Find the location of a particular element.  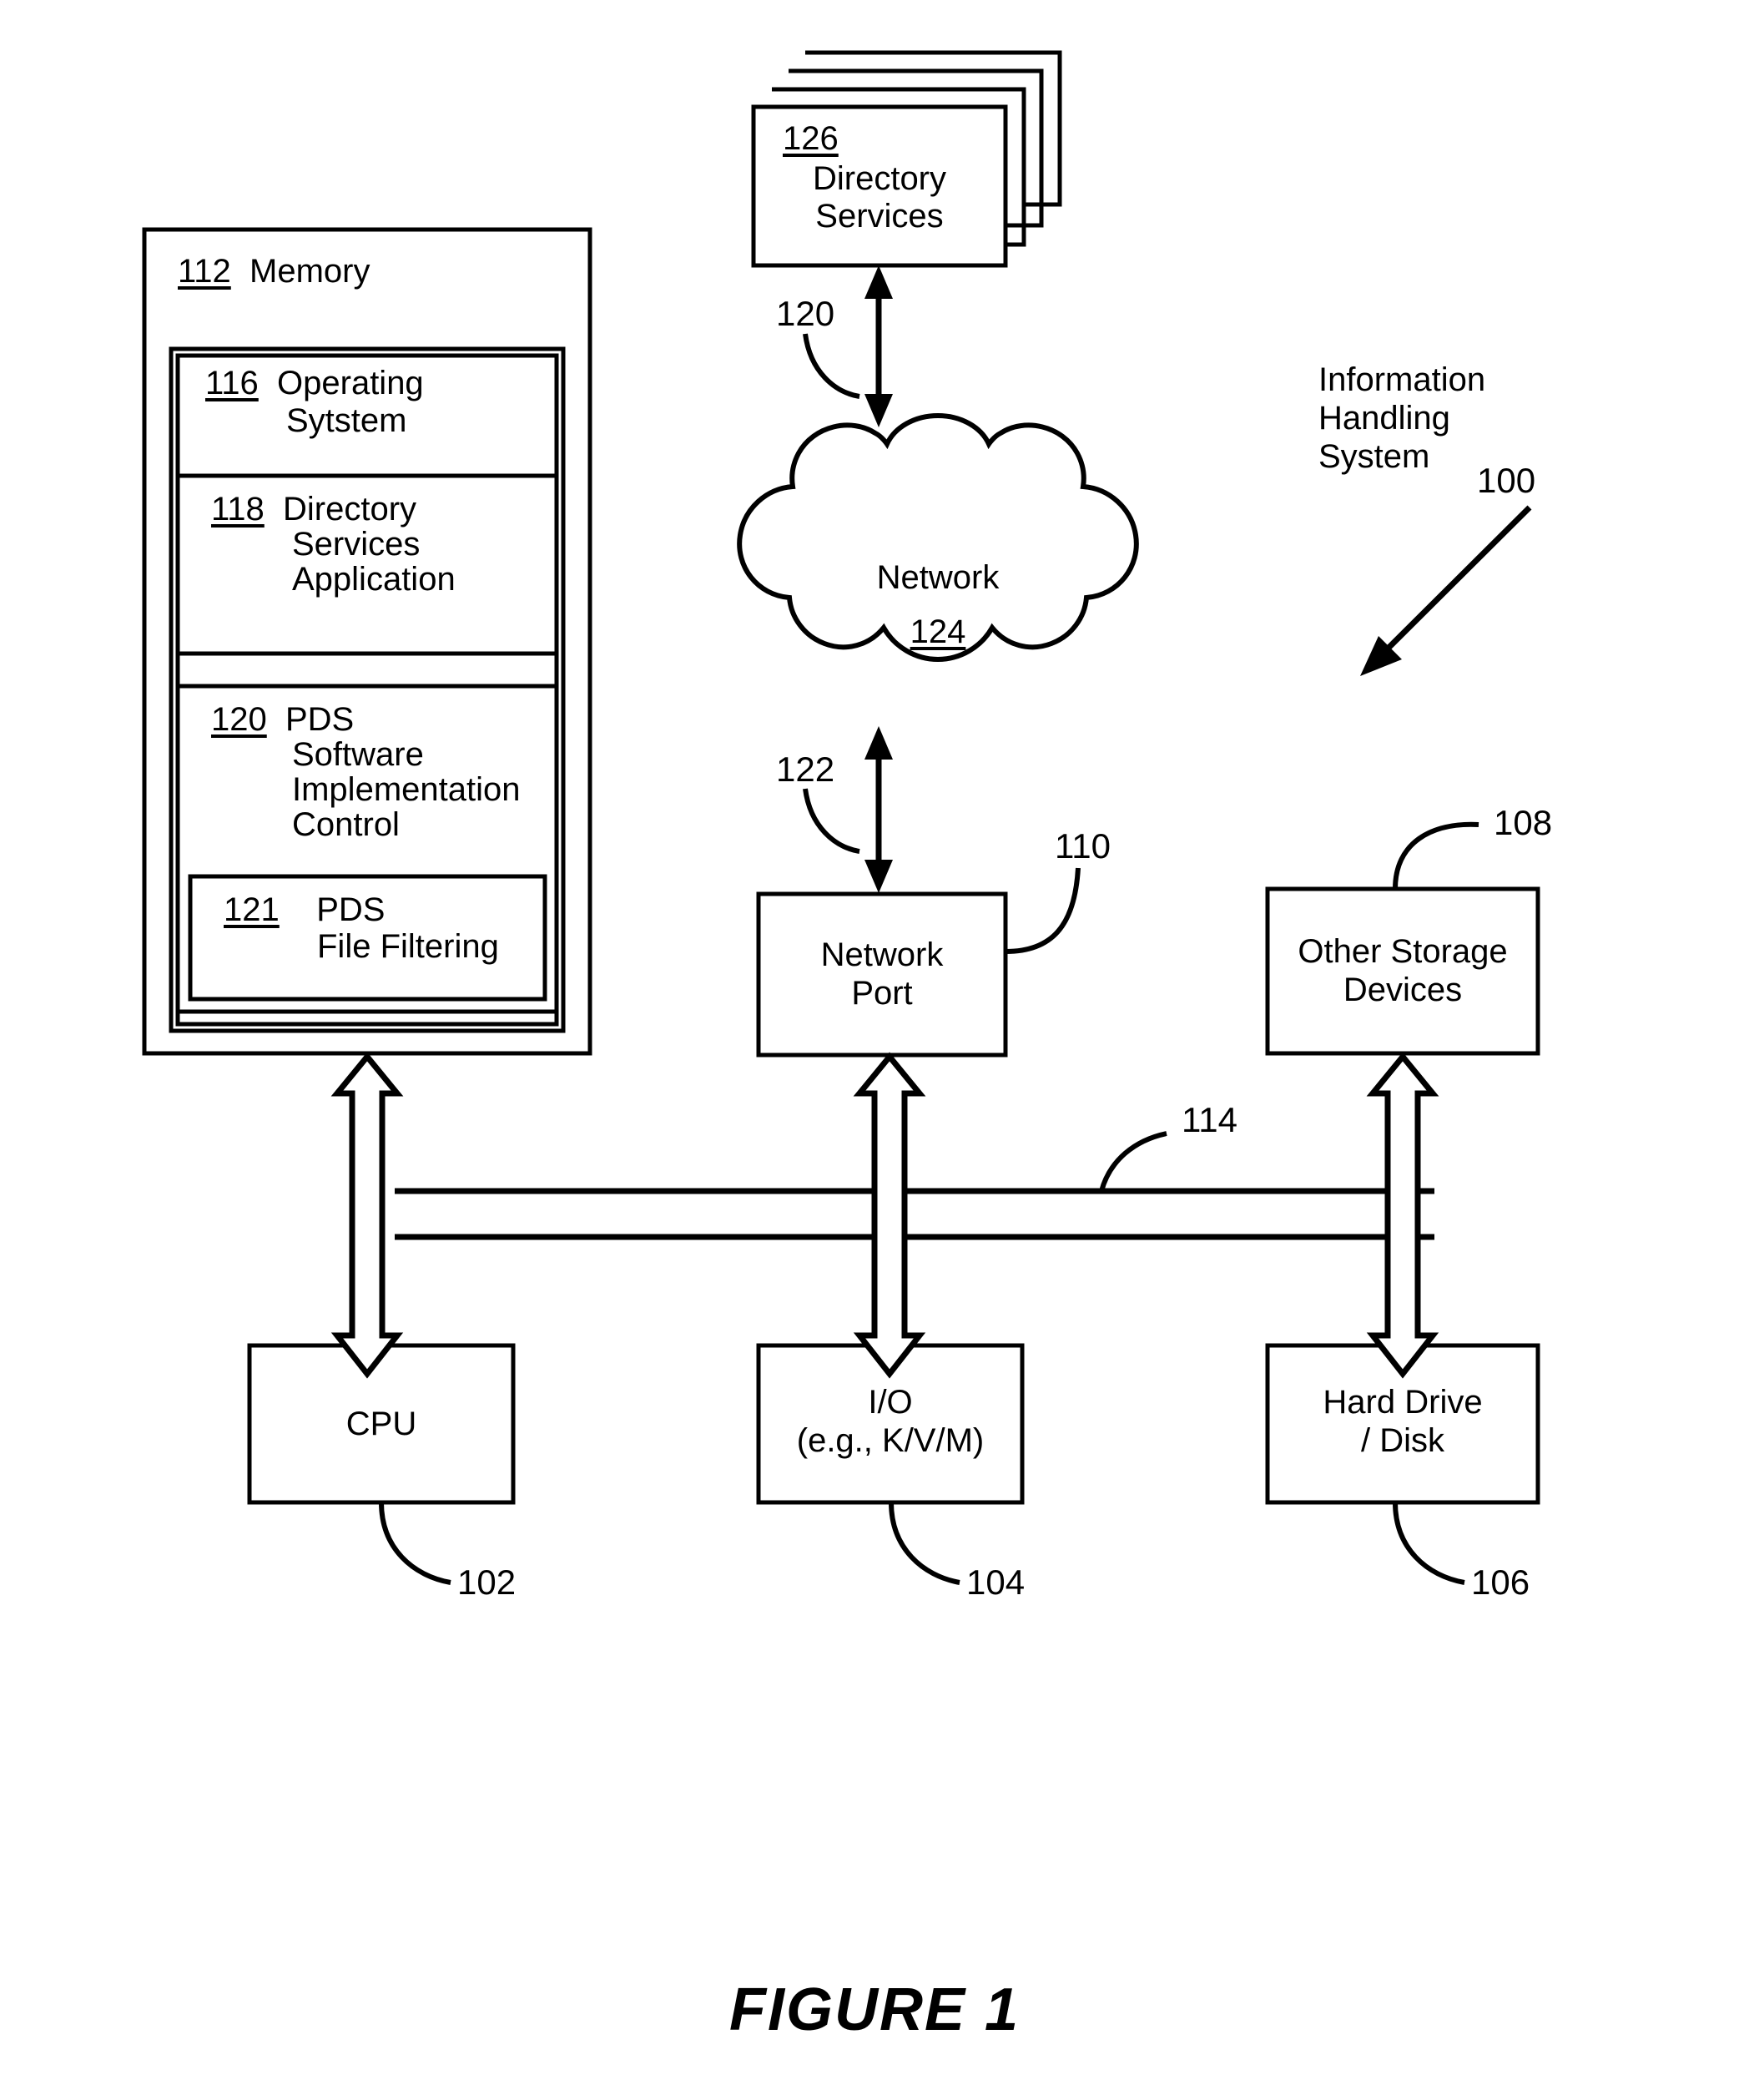

system-name-line-1: Information is located at coordinates (1402, 379).